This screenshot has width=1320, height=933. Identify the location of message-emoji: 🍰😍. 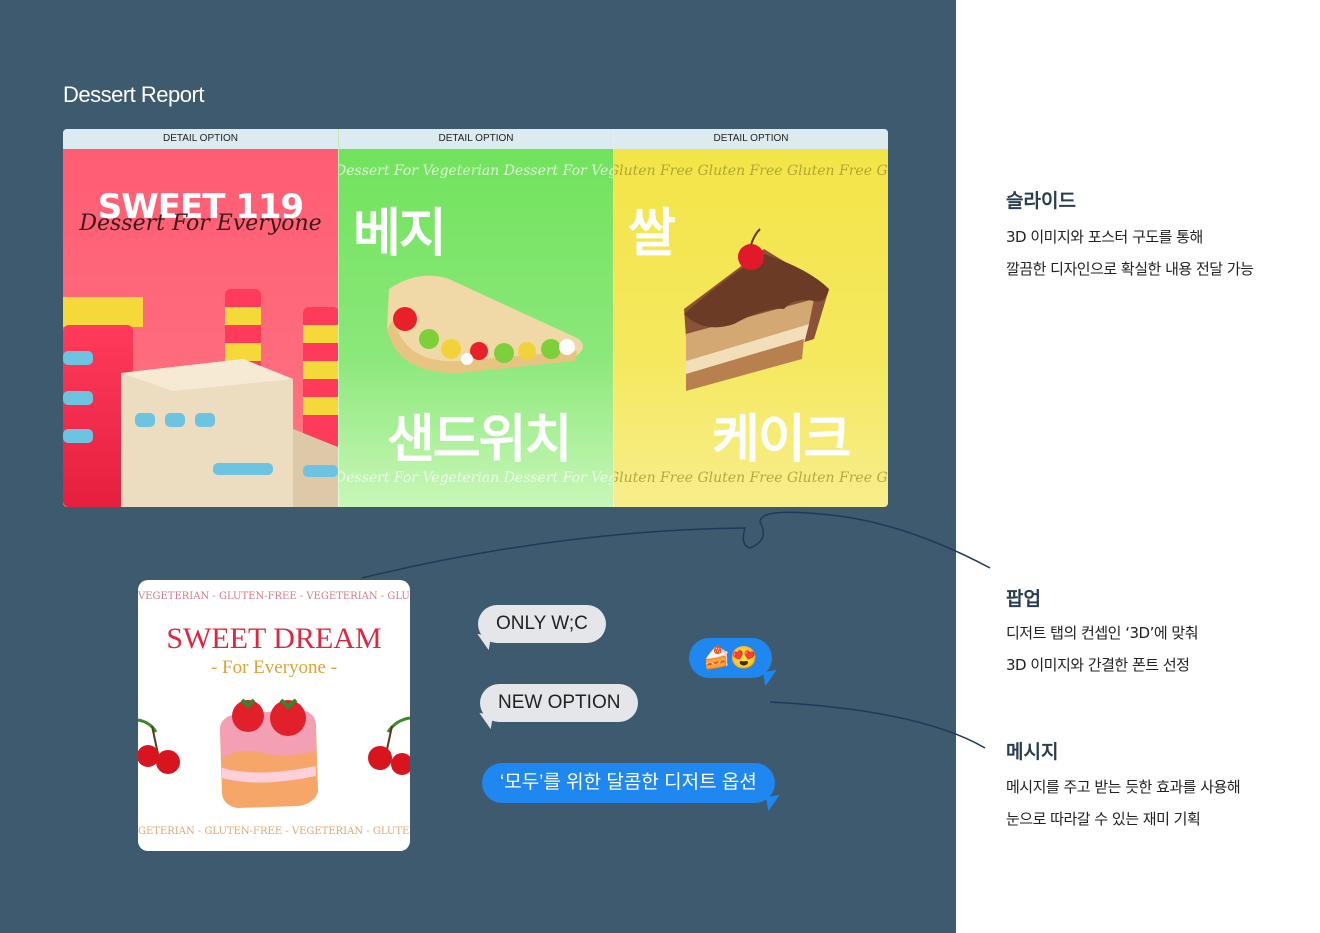
(734, 662).